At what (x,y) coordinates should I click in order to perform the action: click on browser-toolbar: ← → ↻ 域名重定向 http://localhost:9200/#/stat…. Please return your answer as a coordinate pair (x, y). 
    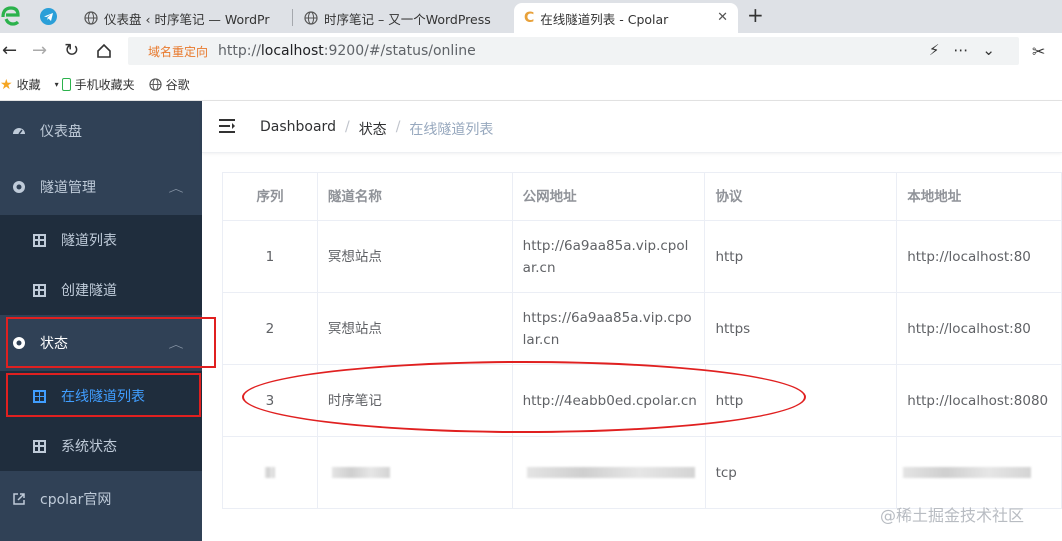
    Looking at the image, I should click on (531, 51).